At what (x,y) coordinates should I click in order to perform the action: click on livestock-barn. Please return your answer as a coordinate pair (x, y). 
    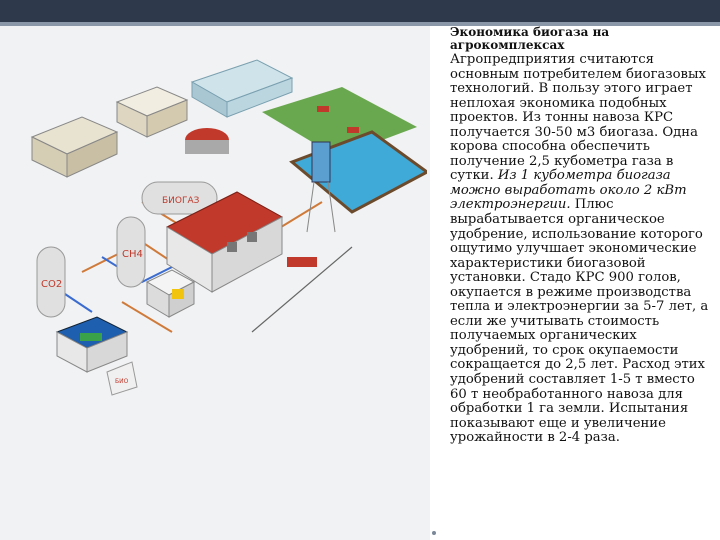
    Looking at the image, I should click on (74, 147).